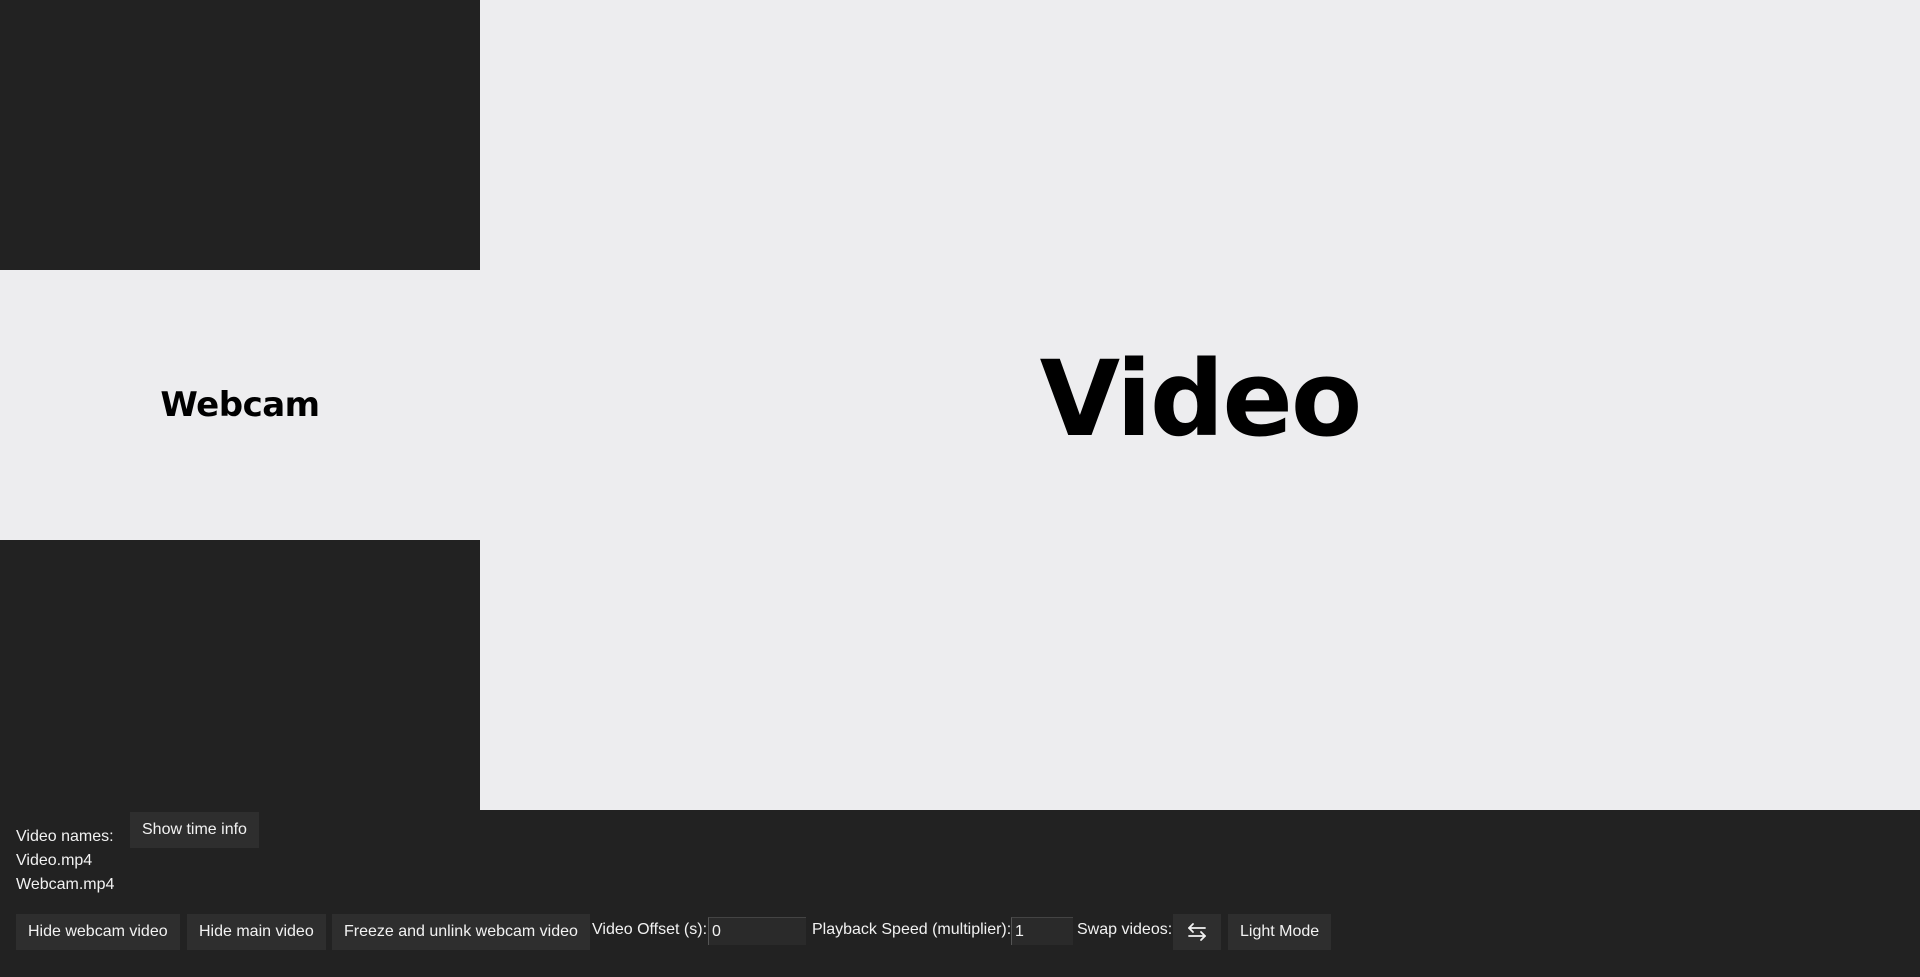 The height and width of the screenshot is (977, 1920). I want to click on freeze-unlink-webcam-button: Freeze and unlink webcam video, so click(461, 932).